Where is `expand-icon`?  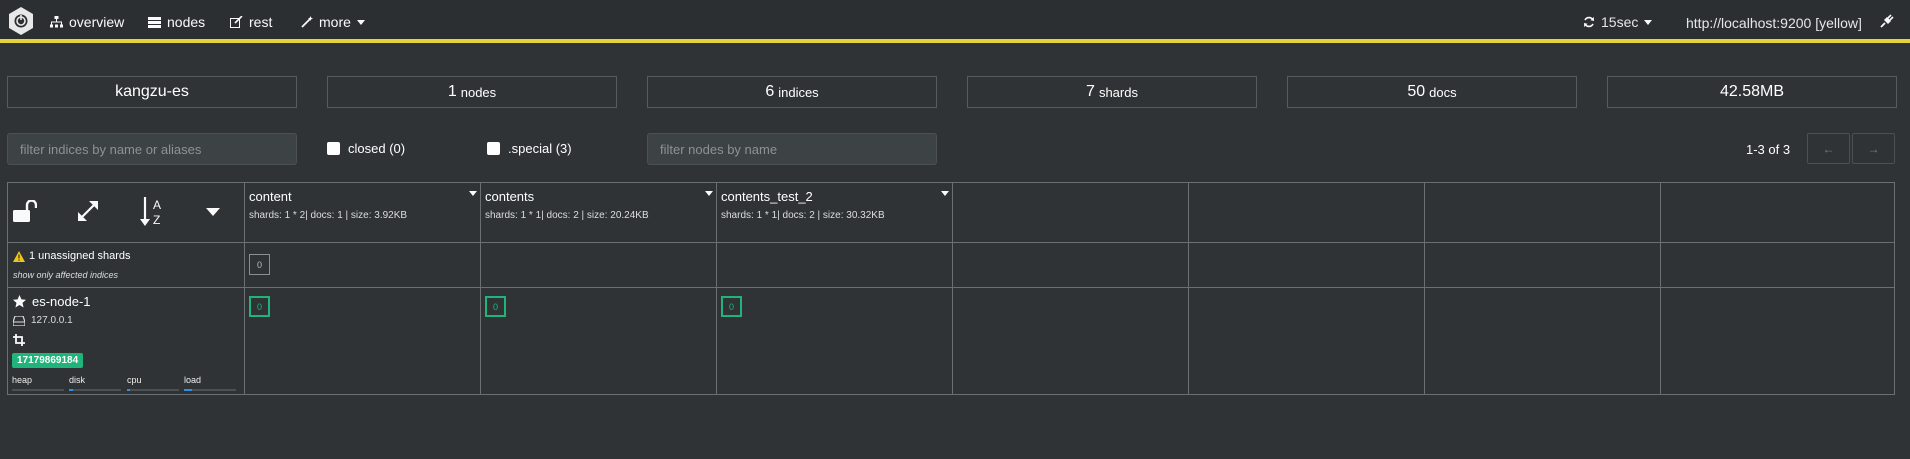
expand-icon is located at coordinates (88, 211).